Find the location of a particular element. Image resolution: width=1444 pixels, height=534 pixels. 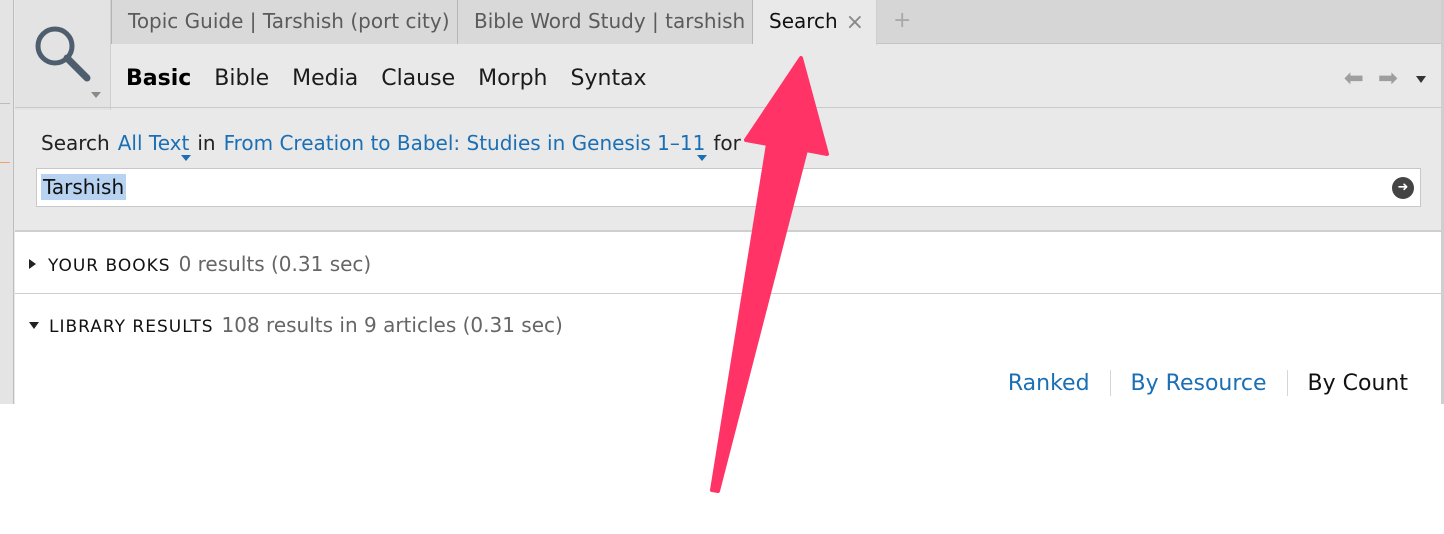

go-icon: ➜ is located at coordinates (1403, 188).